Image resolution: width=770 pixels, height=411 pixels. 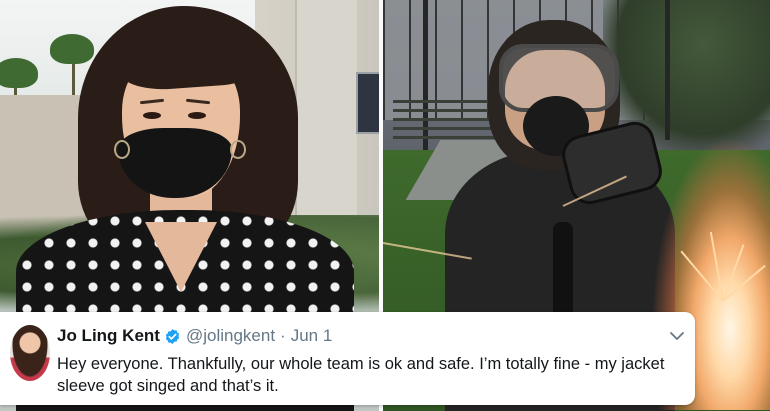 I want to click on user-handle: @jolingkent, so click(x=230, y=336).